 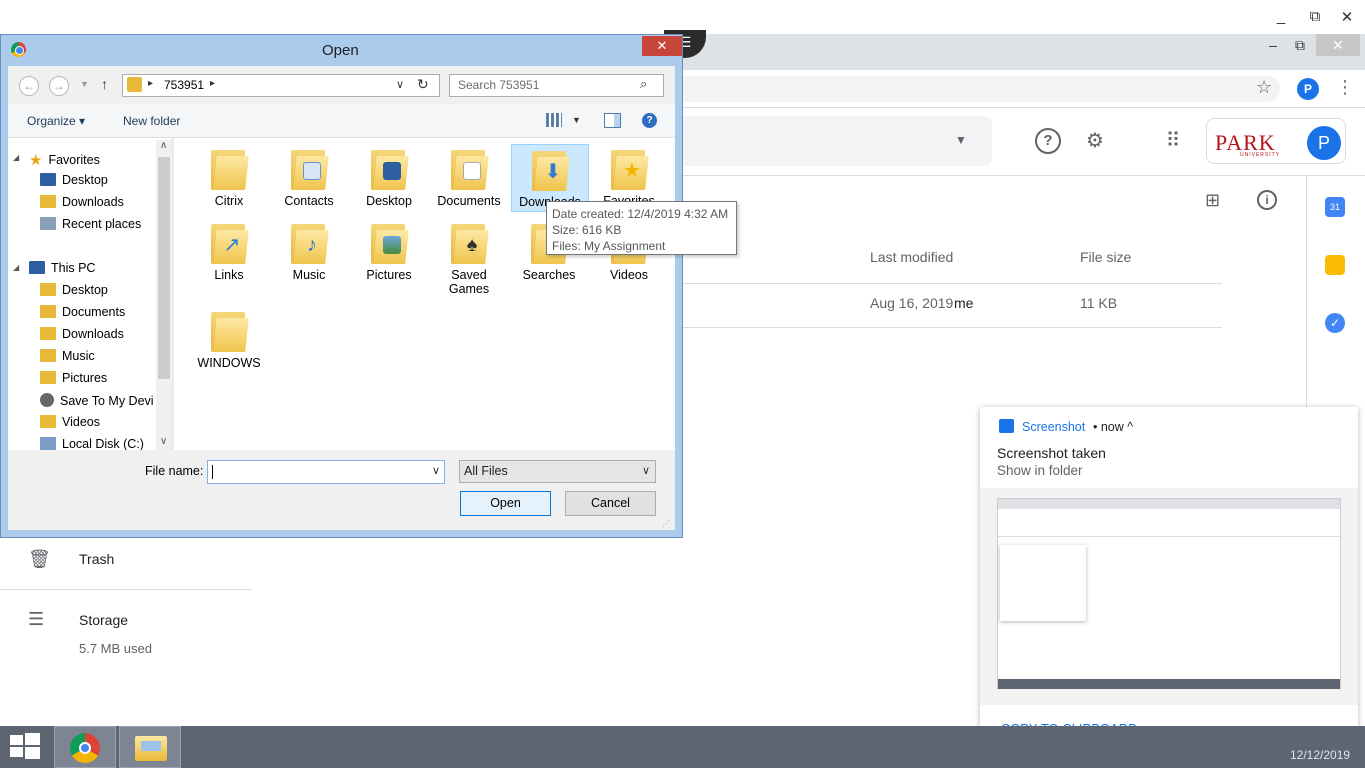 I want to click on search-options-icon: ▼, so click(x=961, y=140).